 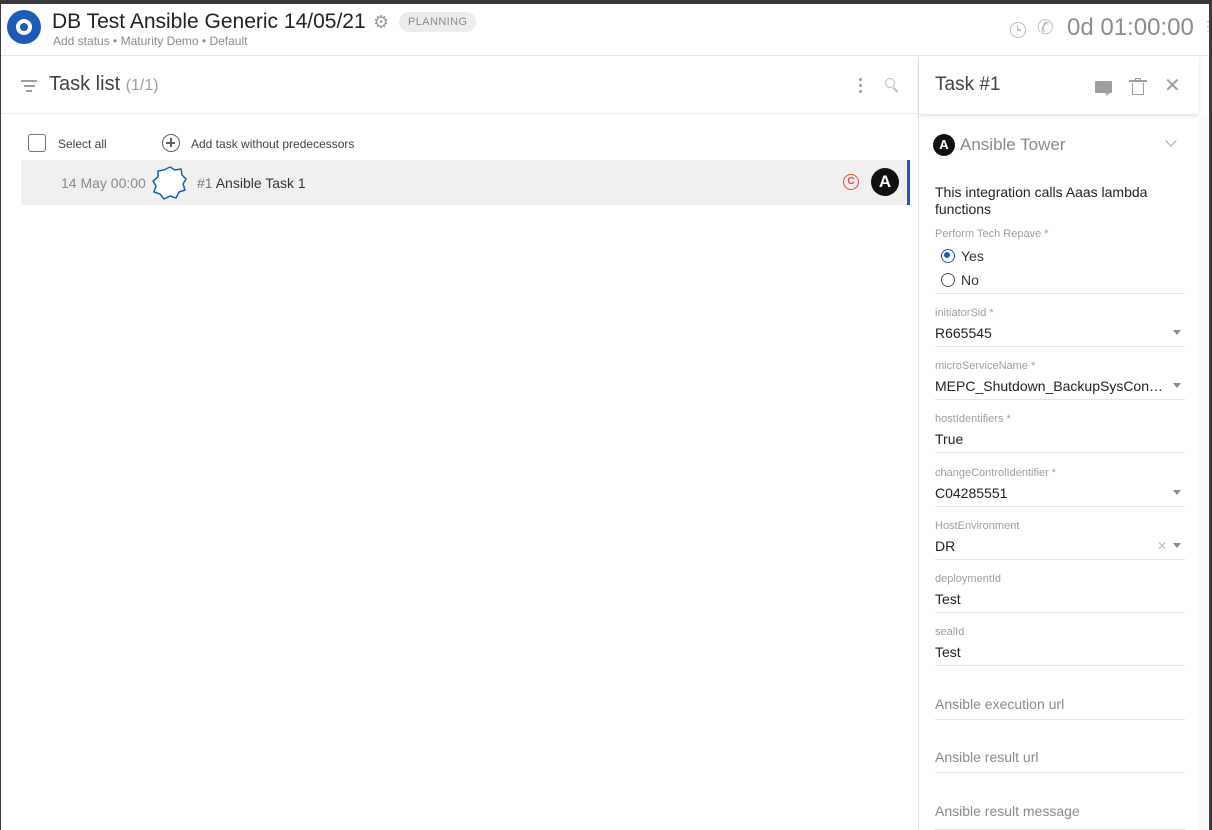 I want to click on ansible-result-url-field: Ansible result url, so click(x=1060, y=753).